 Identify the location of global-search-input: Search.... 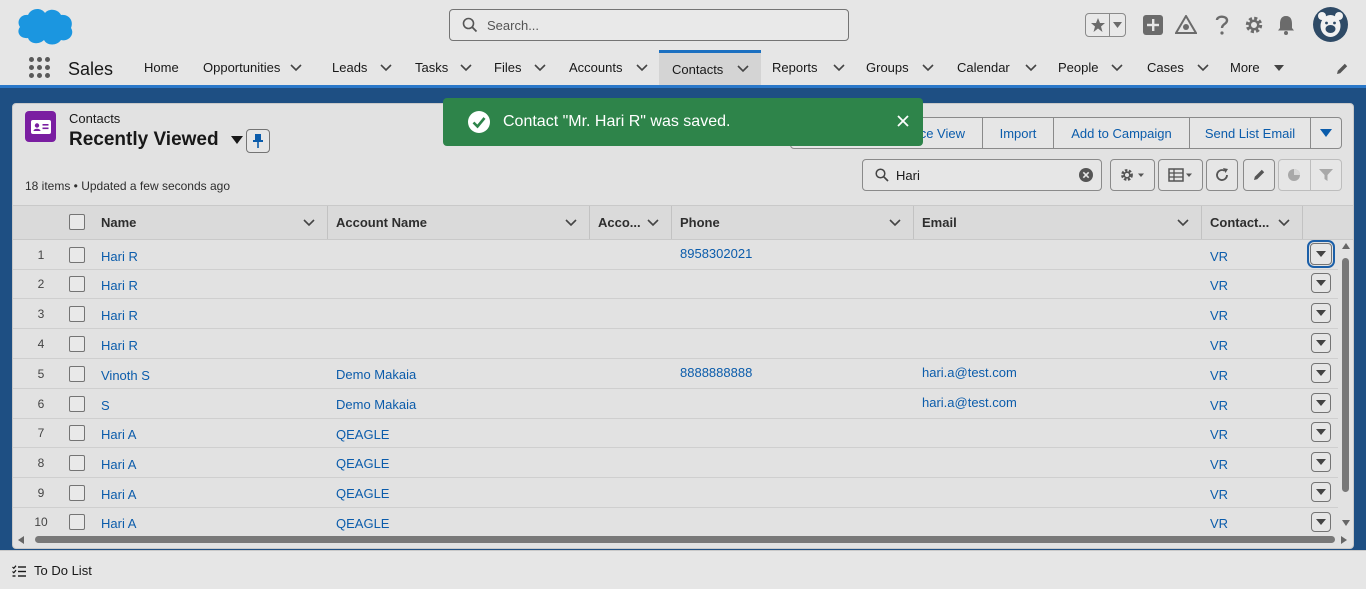
(649, 25).